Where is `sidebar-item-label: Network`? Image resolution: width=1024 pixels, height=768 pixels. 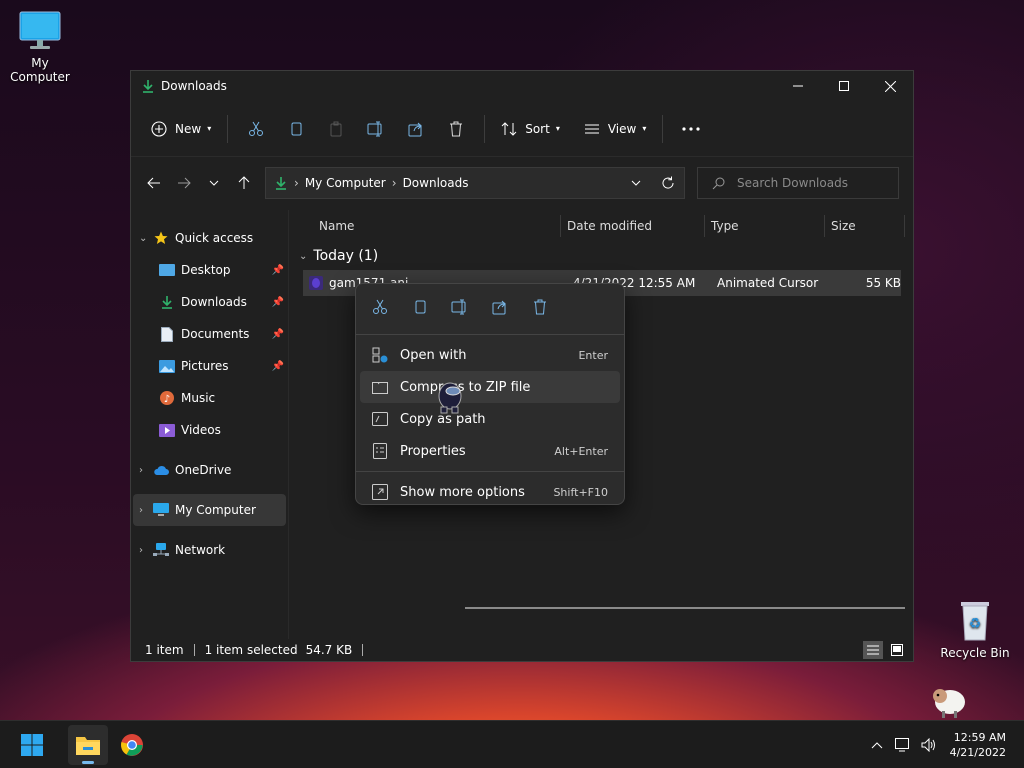 sidebar-item-label: Network is located at coordinates (200, 550).